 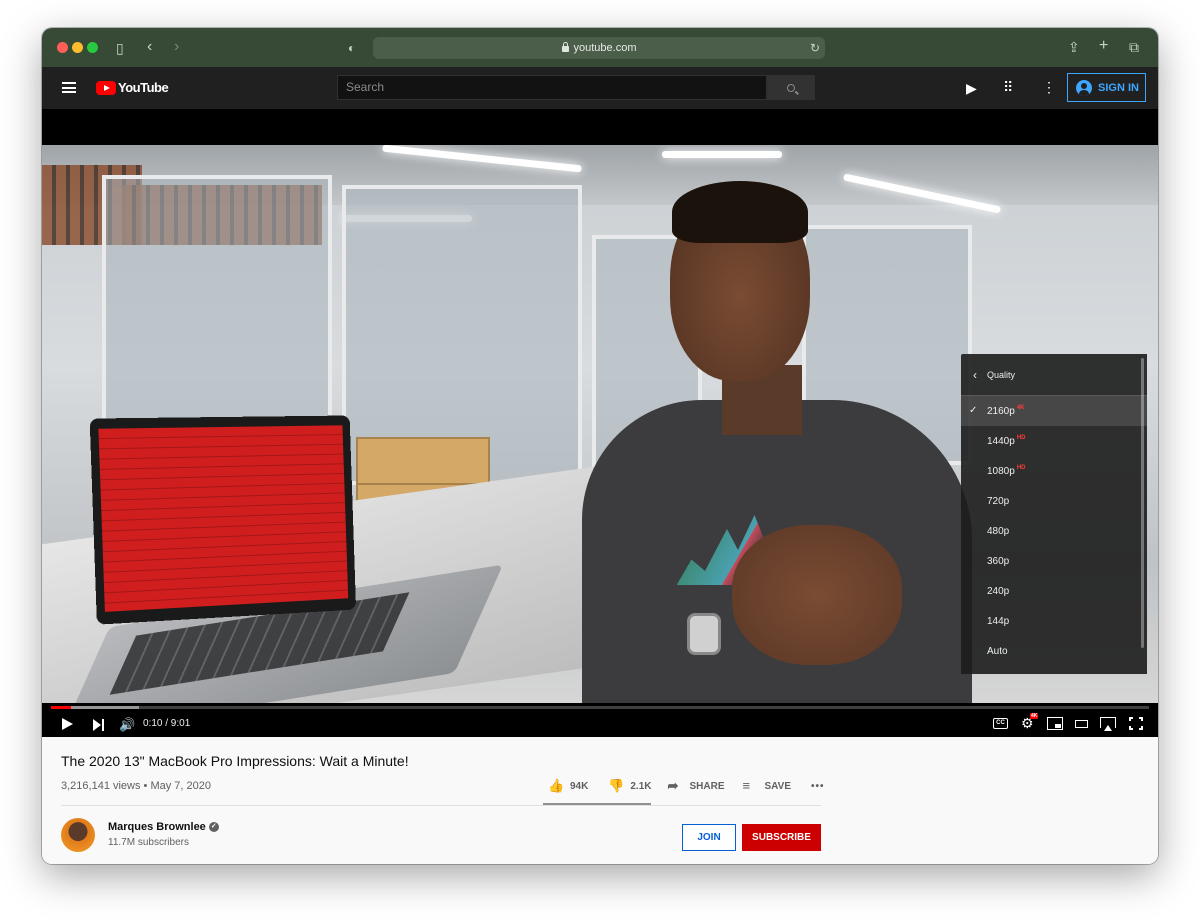 I want to click on youtube-header: YouTube Search ▶ ⠿ ⋮ SIGN IN, so click(x=600, y=88).